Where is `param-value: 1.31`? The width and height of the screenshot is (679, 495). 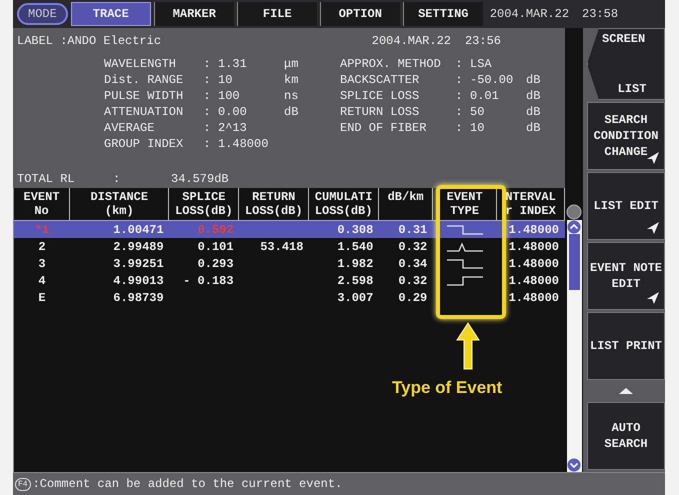
param-value: 1.31 is located at coordinates (233, 64).